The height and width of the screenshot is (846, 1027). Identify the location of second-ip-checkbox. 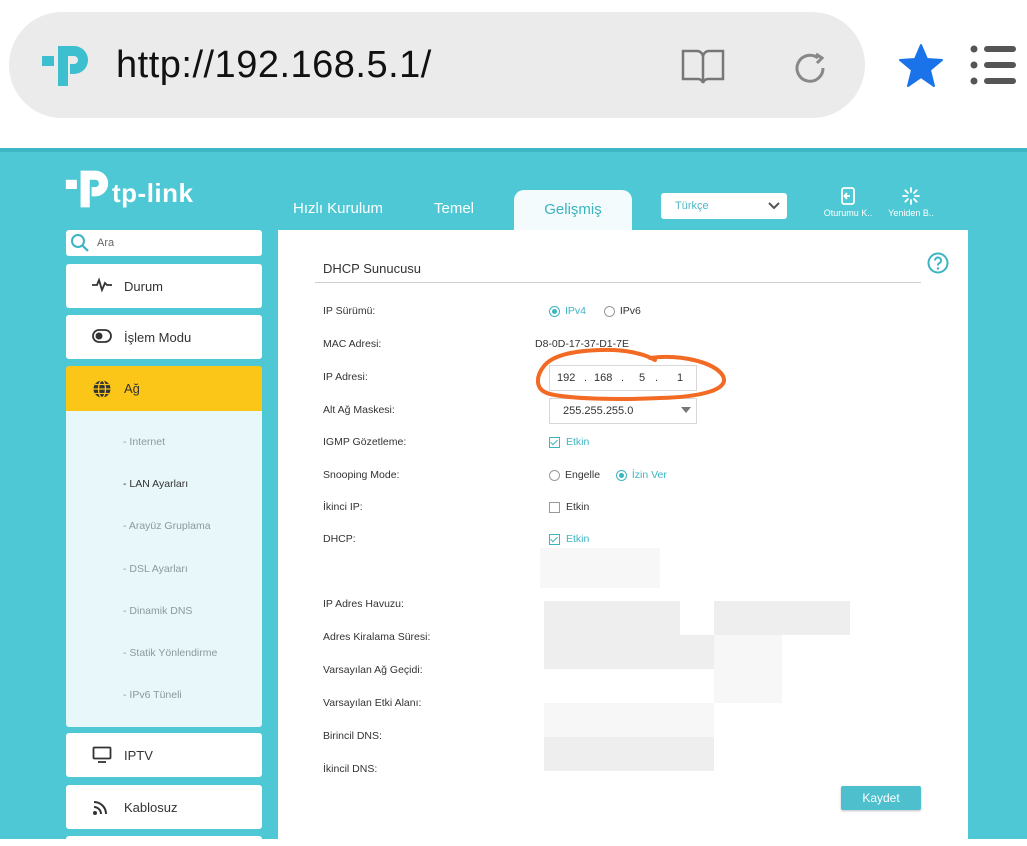
(554, 507).